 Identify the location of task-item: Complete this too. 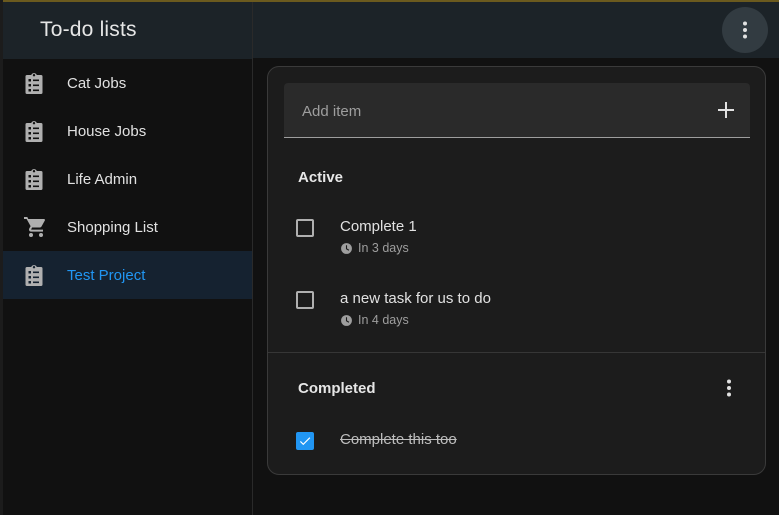
(519, 452).